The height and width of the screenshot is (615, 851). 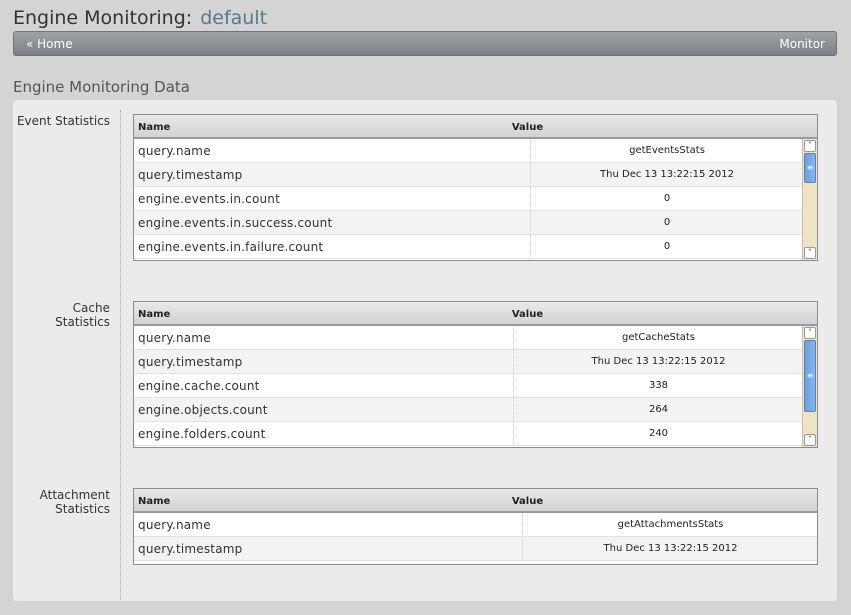 I want to click on monitor-link: Monitor, so click(x=802, y=44).